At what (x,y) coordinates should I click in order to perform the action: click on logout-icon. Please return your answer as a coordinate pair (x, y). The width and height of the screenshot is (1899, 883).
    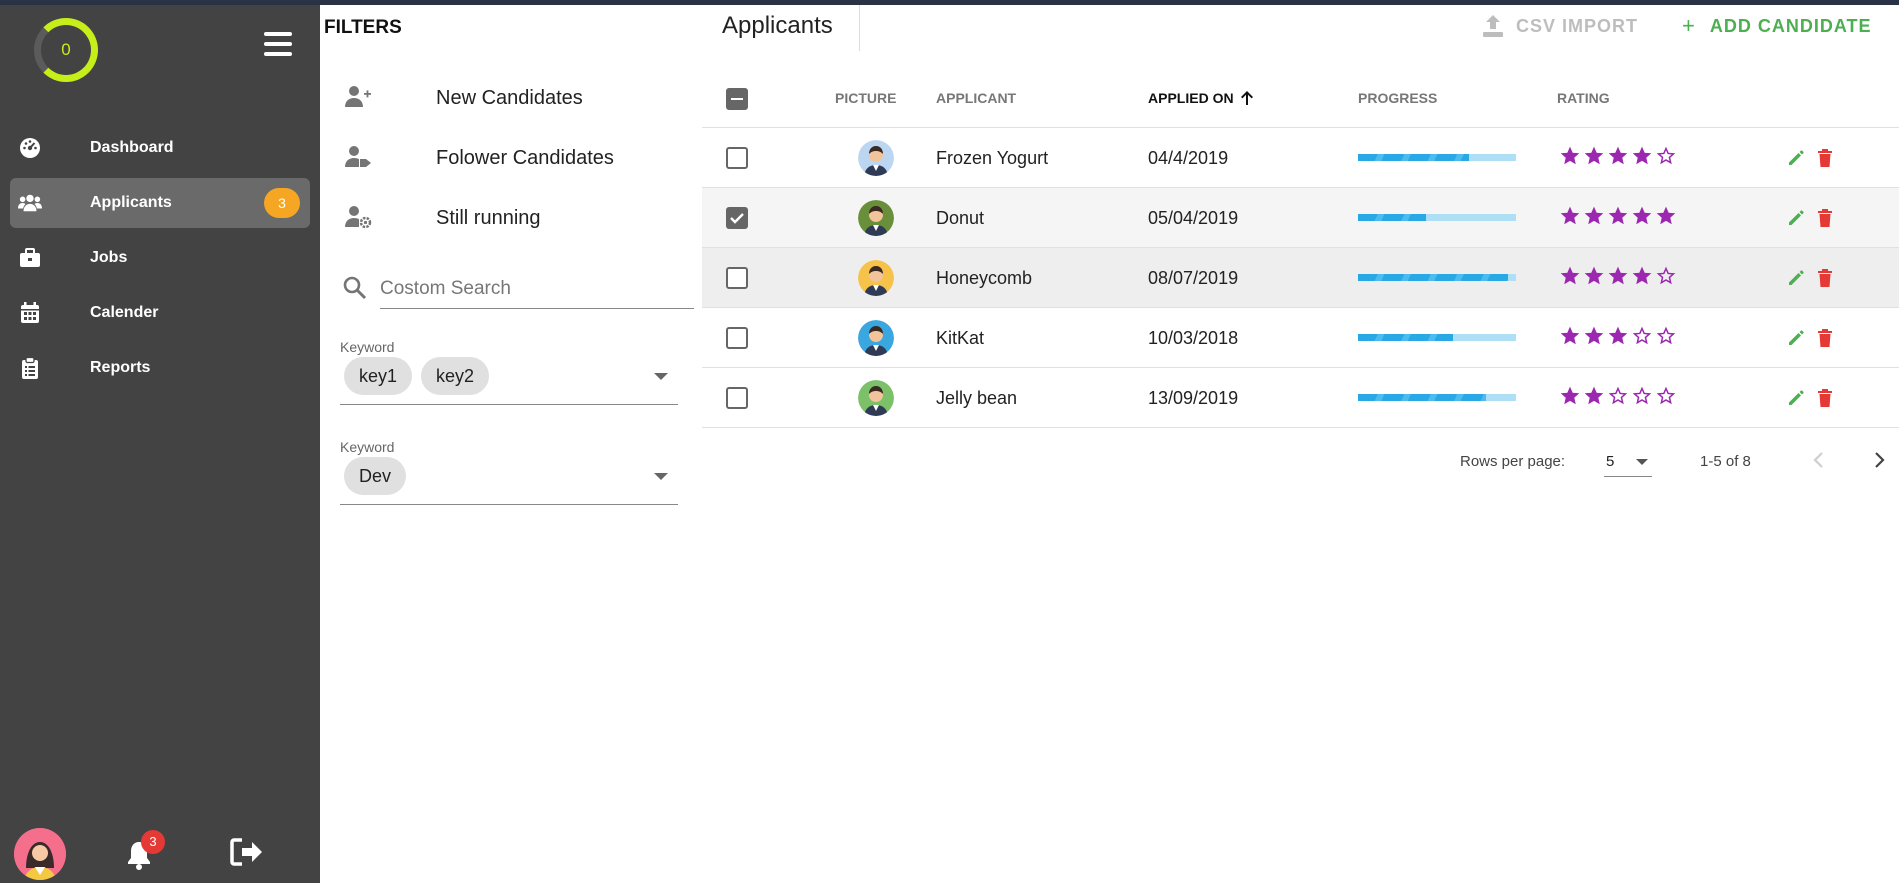
    Looking at the image, I should click on (247, 853).